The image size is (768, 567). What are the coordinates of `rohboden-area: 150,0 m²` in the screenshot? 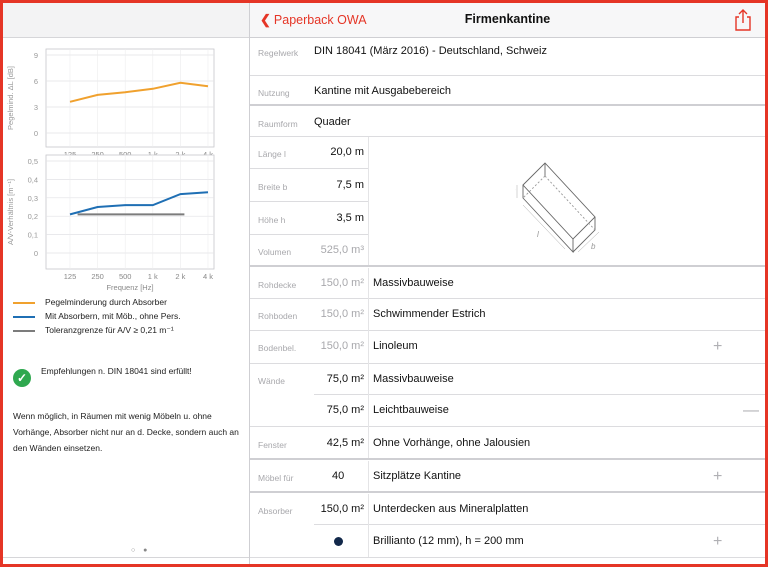 It's located at (342, 314).